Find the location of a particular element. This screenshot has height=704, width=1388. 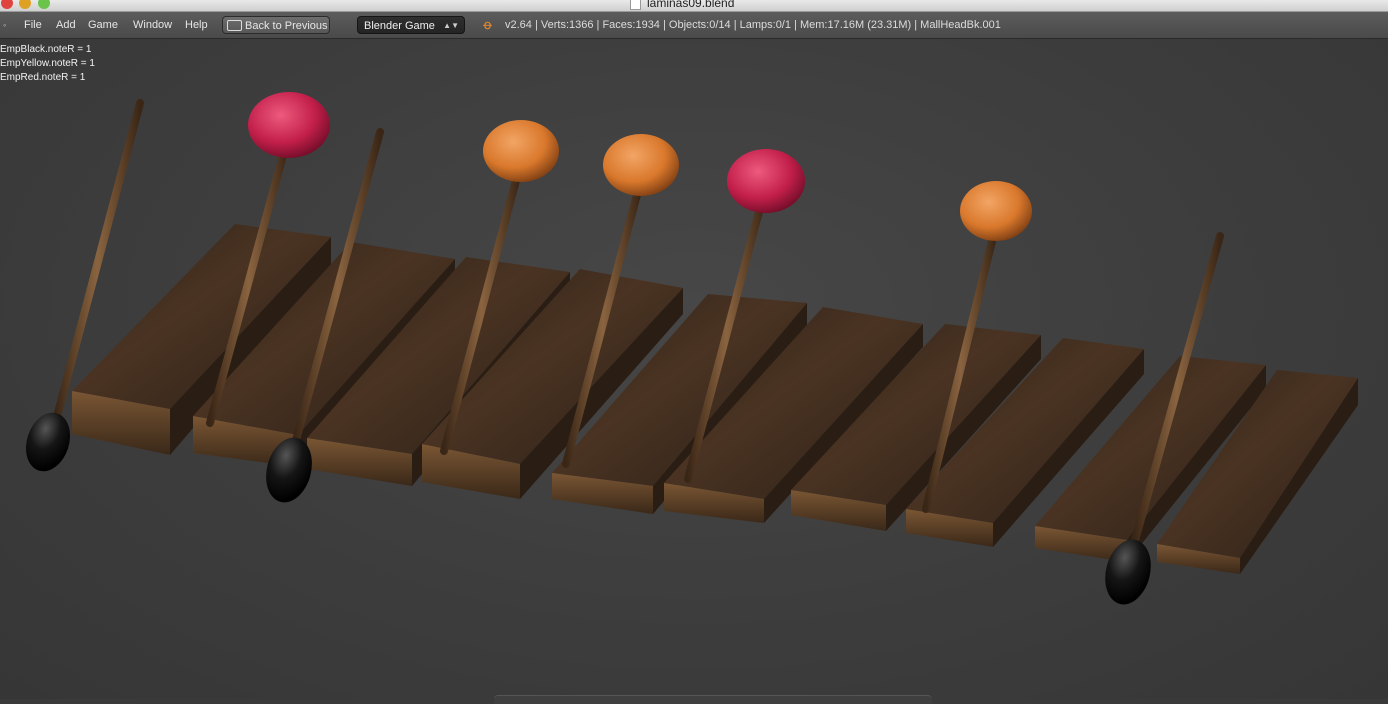

menu-help: Help is located at coordinates (196, 25).